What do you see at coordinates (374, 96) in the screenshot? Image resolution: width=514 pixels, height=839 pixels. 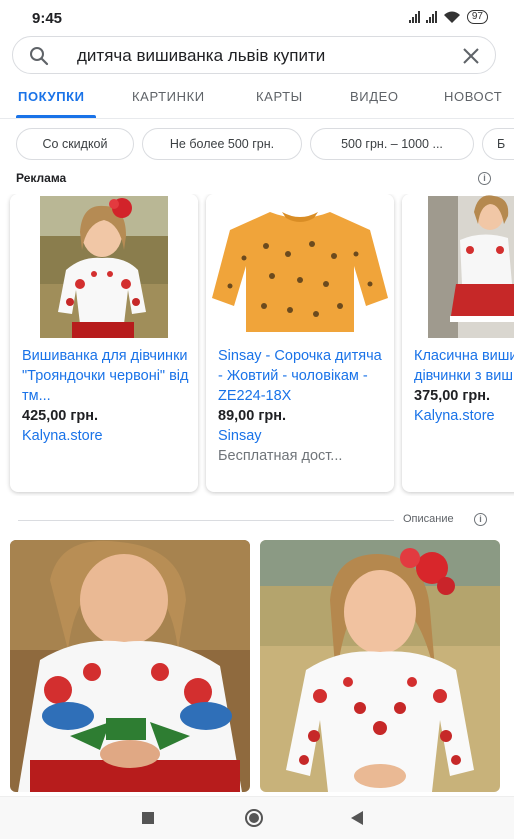 I see `tab-video: ВИДЕО` at bounding box center [374, 96].